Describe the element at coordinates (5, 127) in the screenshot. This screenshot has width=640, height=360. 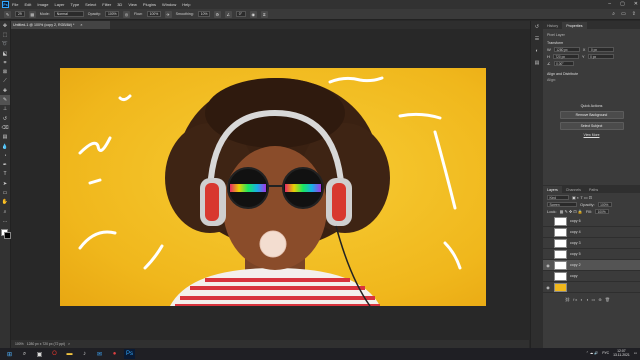
I see `eraser-tool-icon: ⌫` at that location.